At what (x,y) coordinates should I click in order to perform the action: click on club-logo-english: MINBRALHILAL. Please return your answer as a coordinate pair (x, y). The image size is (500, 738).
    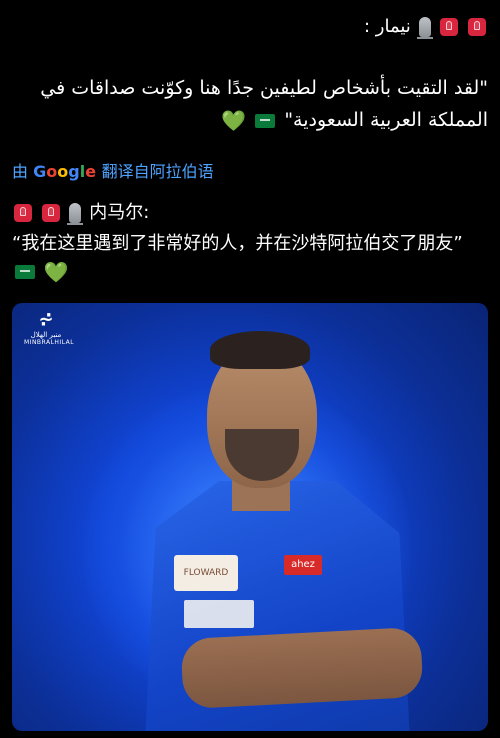
    Looking at the image, I should click on (49, 342).